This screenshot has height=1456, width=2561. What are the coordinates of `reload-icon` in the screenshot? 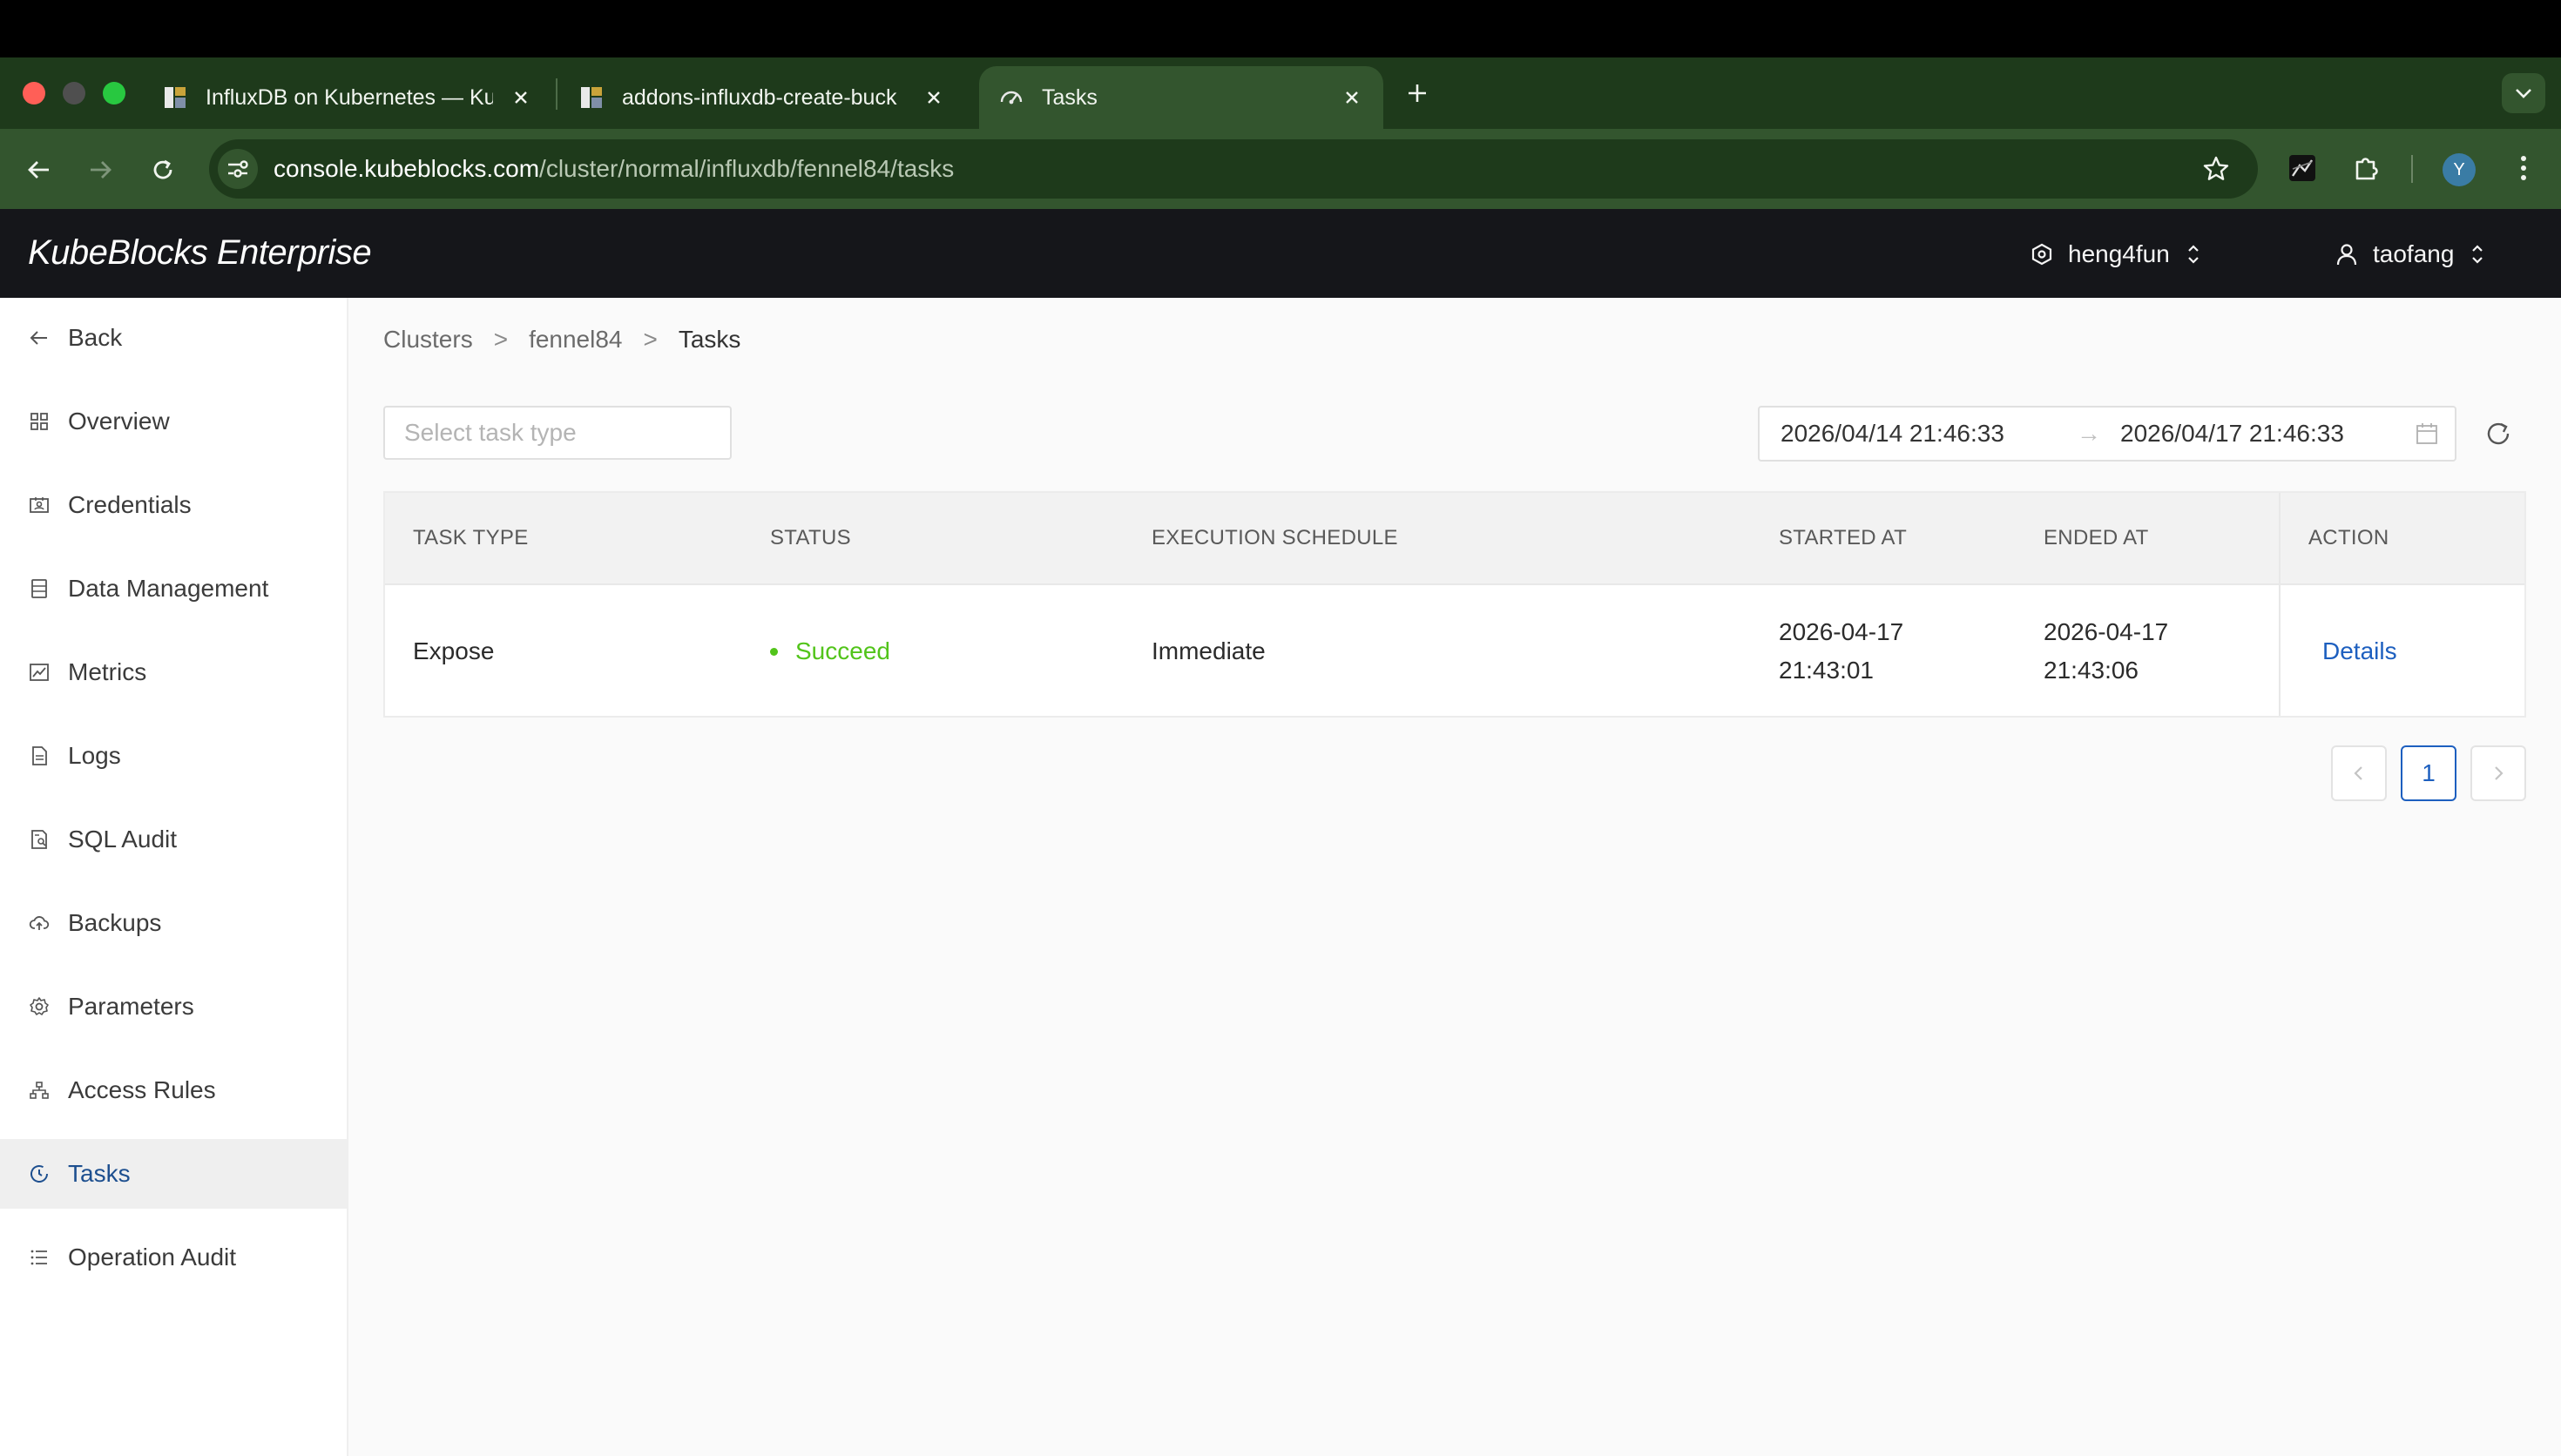 It's located at (162, 169).